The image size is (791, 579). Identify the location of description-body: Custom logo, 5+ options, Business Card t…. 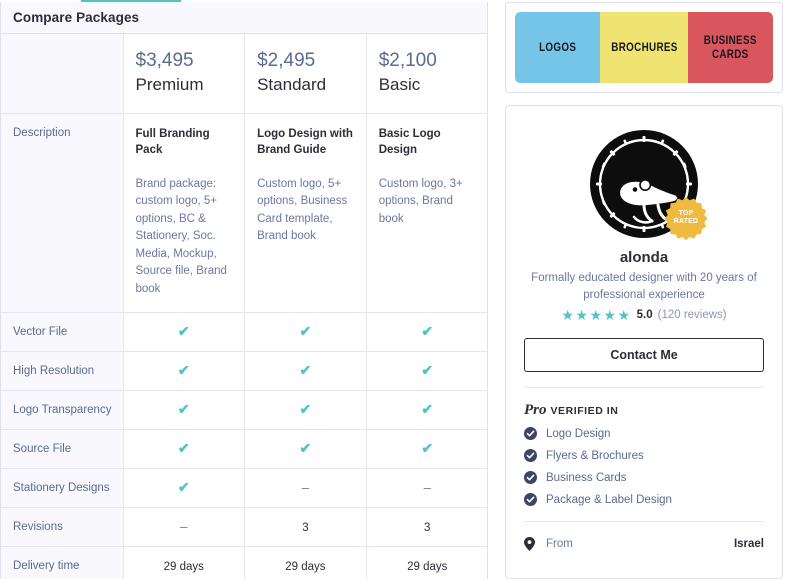
(302, 210).